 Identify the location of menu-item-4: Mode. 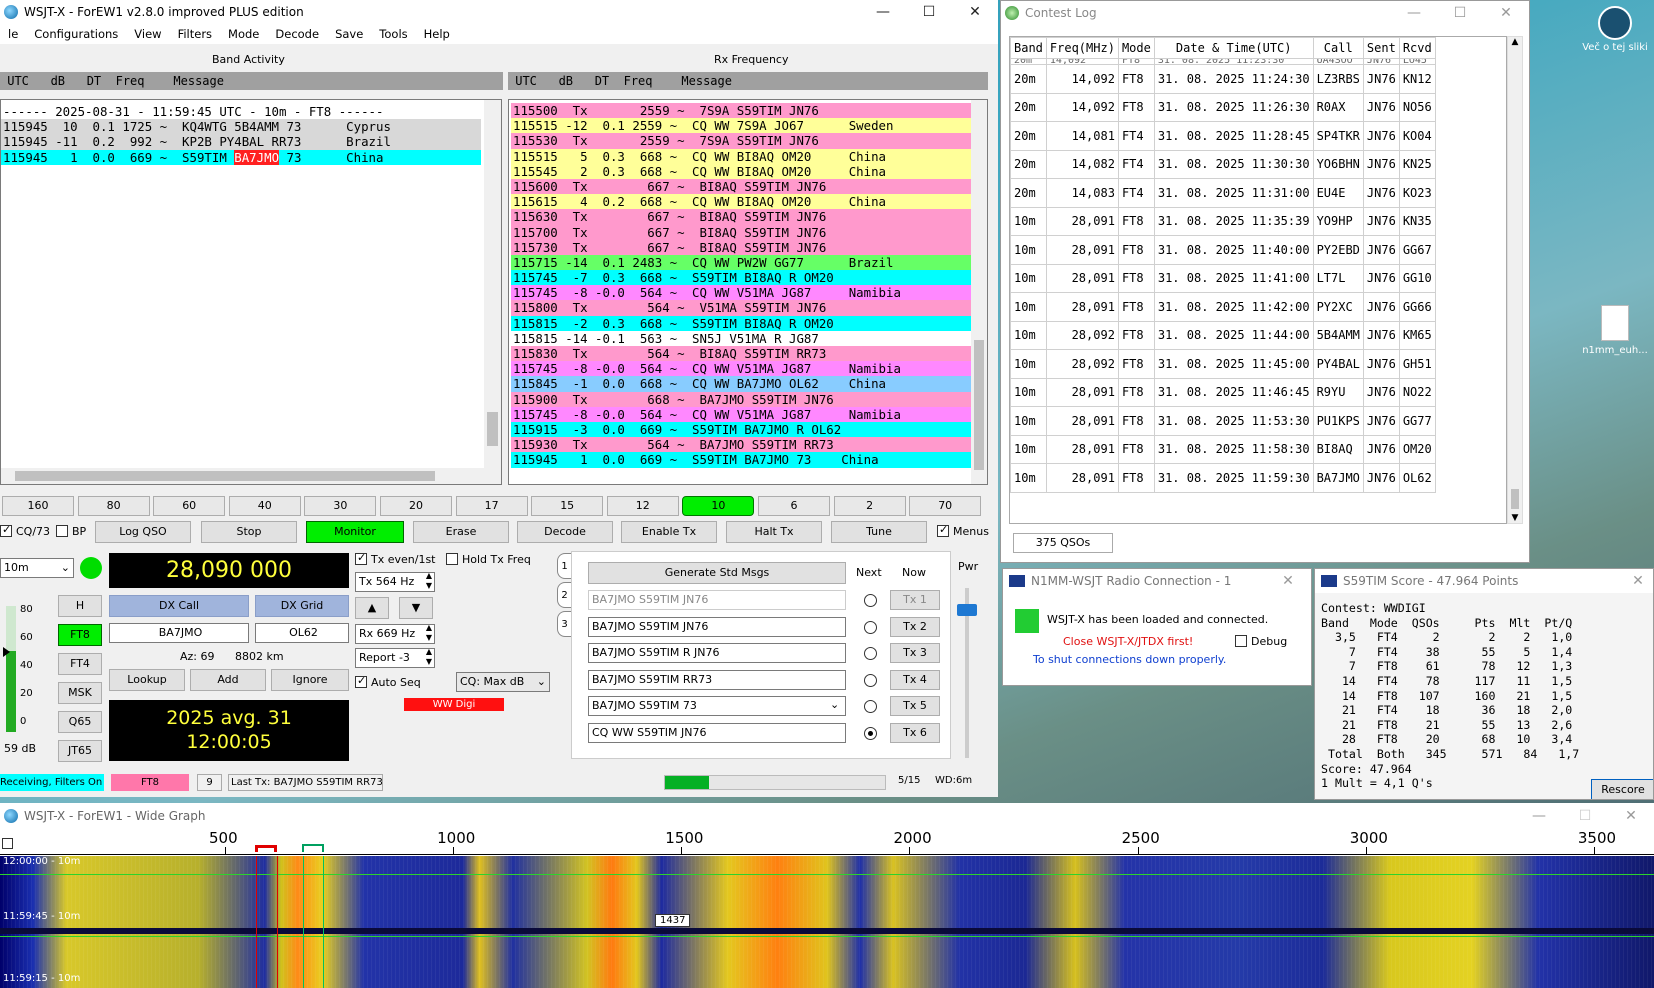
(243, 34).